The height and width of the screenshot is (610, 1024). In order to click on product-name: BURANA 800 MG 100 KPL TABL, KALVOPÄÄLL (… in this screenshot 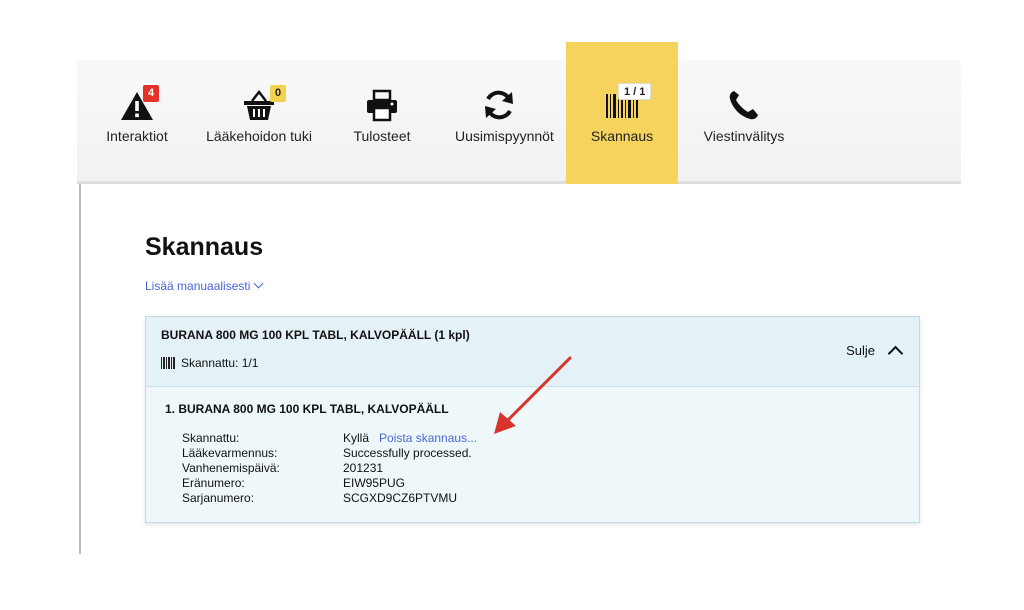, I will do `click(315, 335)`.